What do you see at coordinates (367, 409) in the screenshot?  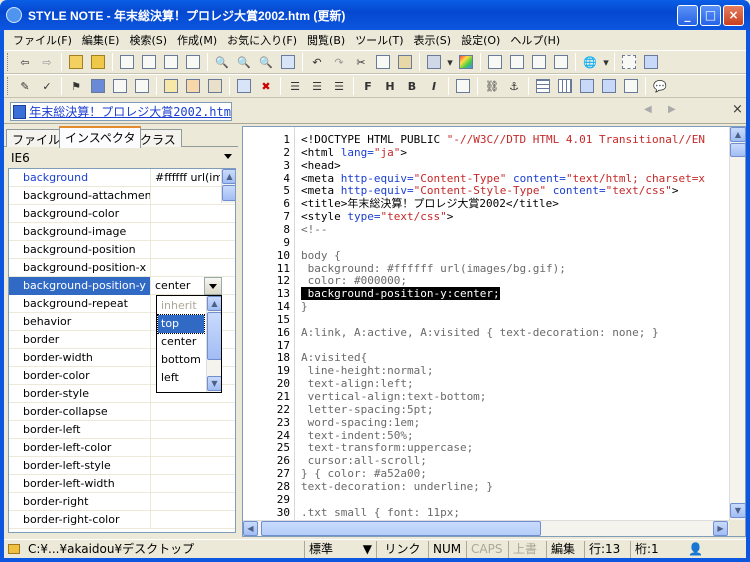 I see `code-line: letter-spacing:5pt;` at bounding box center [367, 409].